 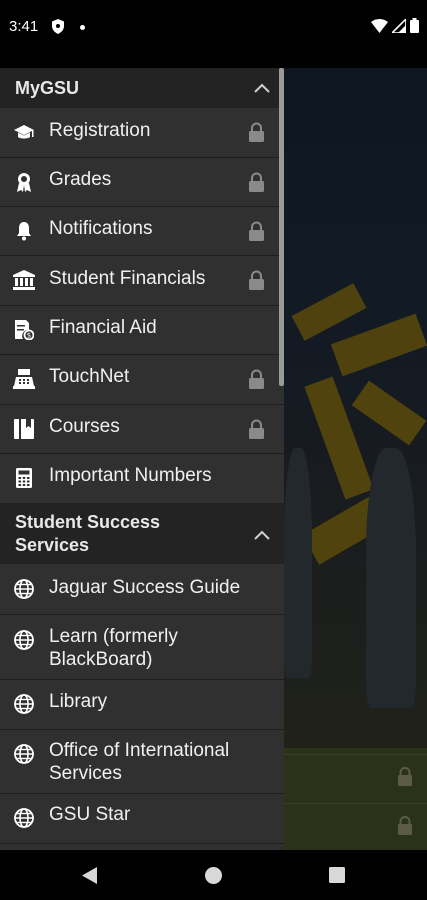 What do you see at coordinates (113, 648) in the screenshot?
I see `menu-item-label: Learn (formerly BlackBoard)` at bounding box center [113, 648].